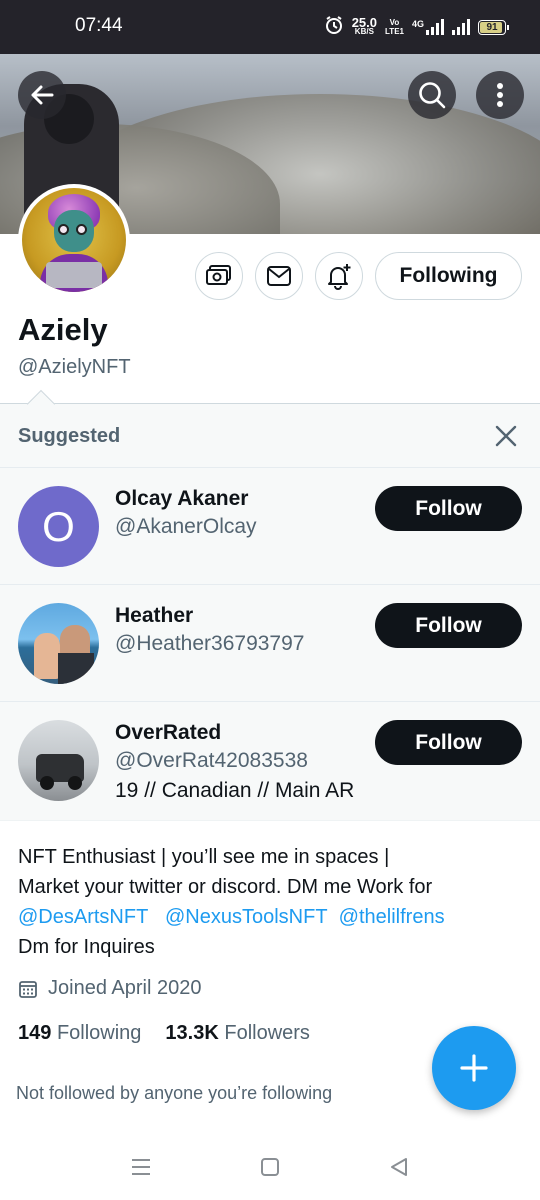 The image size is (540, 1200). Describe the element at coordinates (99, 1033) in the screenshot. I see `following-label: Following` at that location.